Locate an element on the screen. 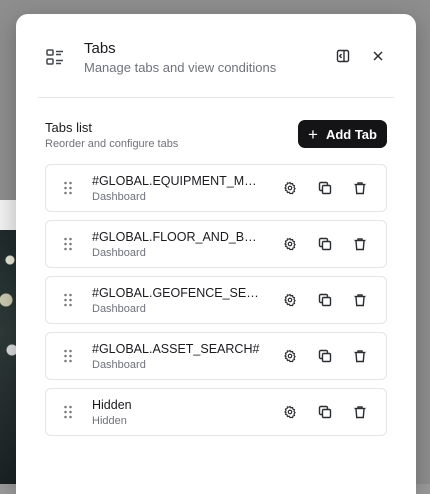 The height and width of the screenshot is (494, 430). tab-row: #GLOBAL.GEOFENCE_SET... Dashboard is located at coordinates (216, 300).